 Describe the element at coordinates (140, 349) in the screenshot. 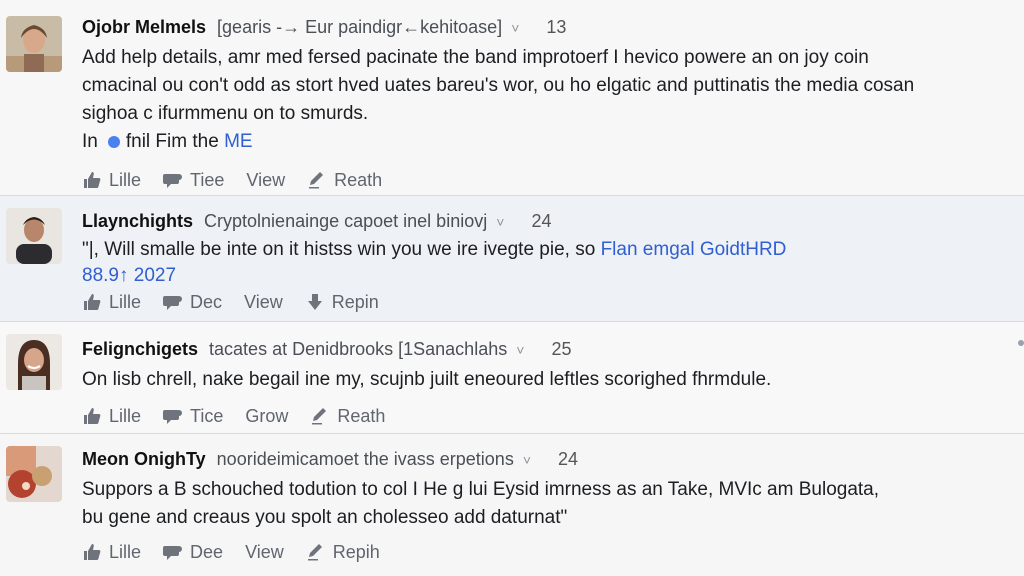

I see `author-name: Felignchigets` at that location.